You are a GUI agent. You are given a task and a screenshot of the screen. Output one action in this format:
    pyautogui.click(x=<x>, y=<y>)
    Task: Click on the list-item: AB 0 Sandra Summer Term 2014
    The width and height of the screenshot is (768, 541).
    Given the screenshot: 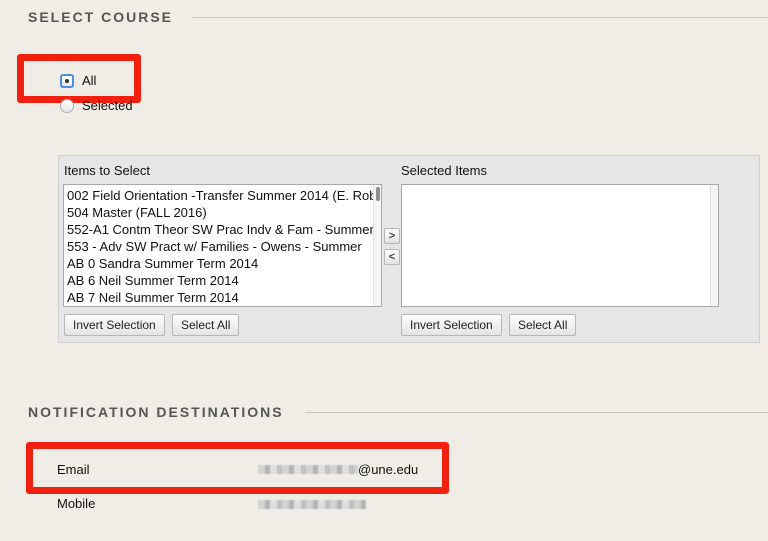 What is the action you would take?
    pyautogui.click(x=222, y=263)
    